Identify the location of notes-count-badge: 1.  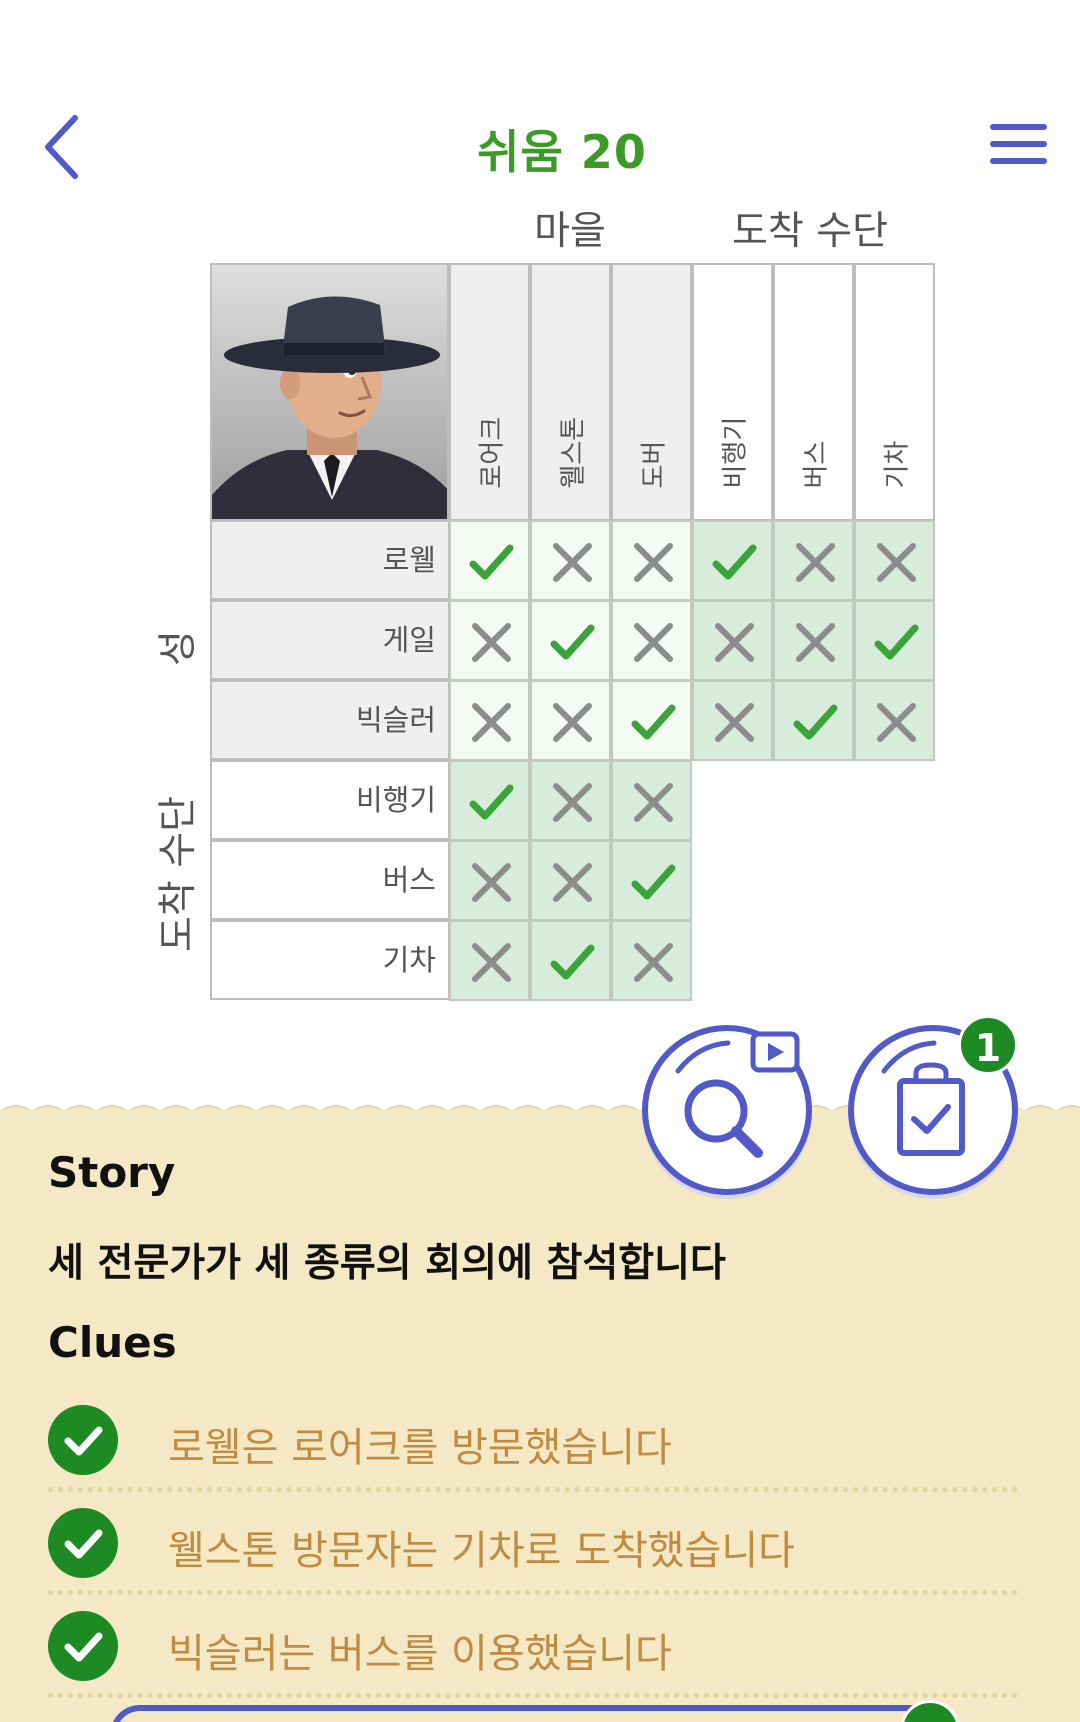
(988, 1045).